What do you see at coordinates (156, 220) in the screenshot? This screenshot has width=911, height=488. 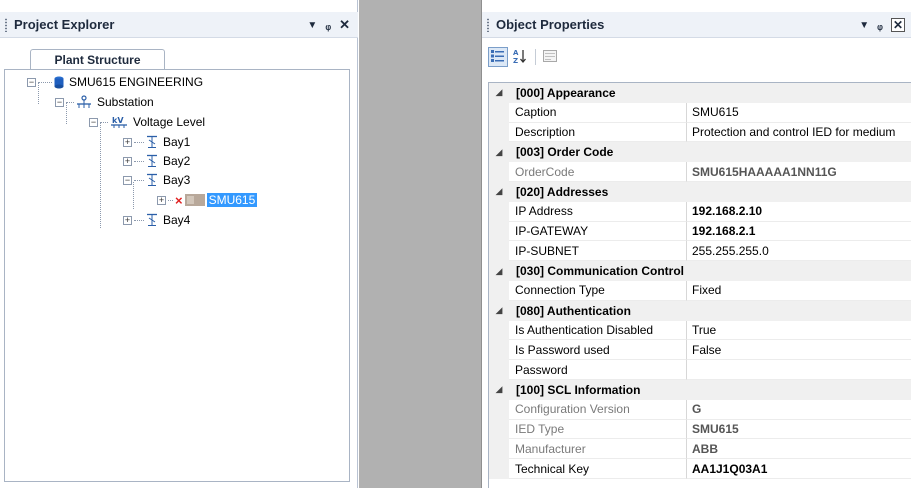 I see `tree-node-bay4: + Bay4` at bounding box center [156, 220].